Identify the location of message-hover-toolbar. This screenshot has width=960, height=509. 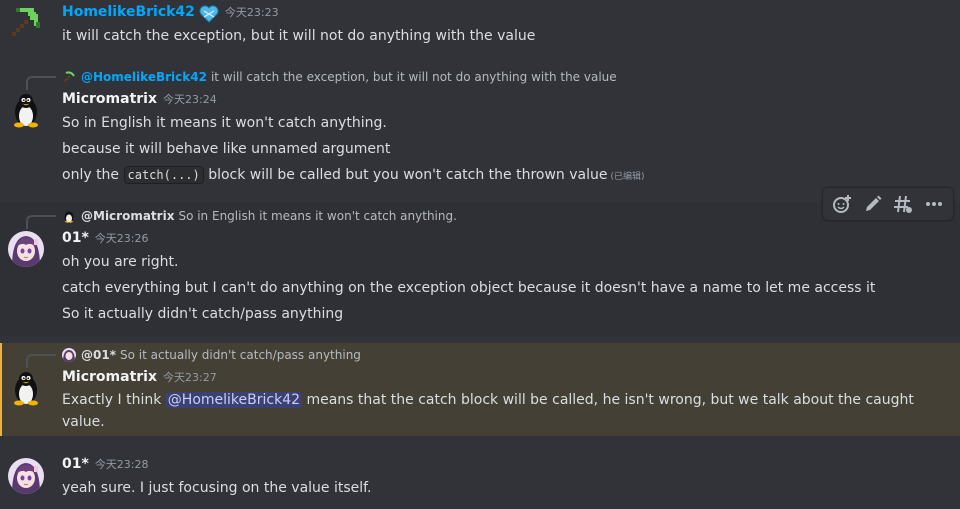
(888, 204).